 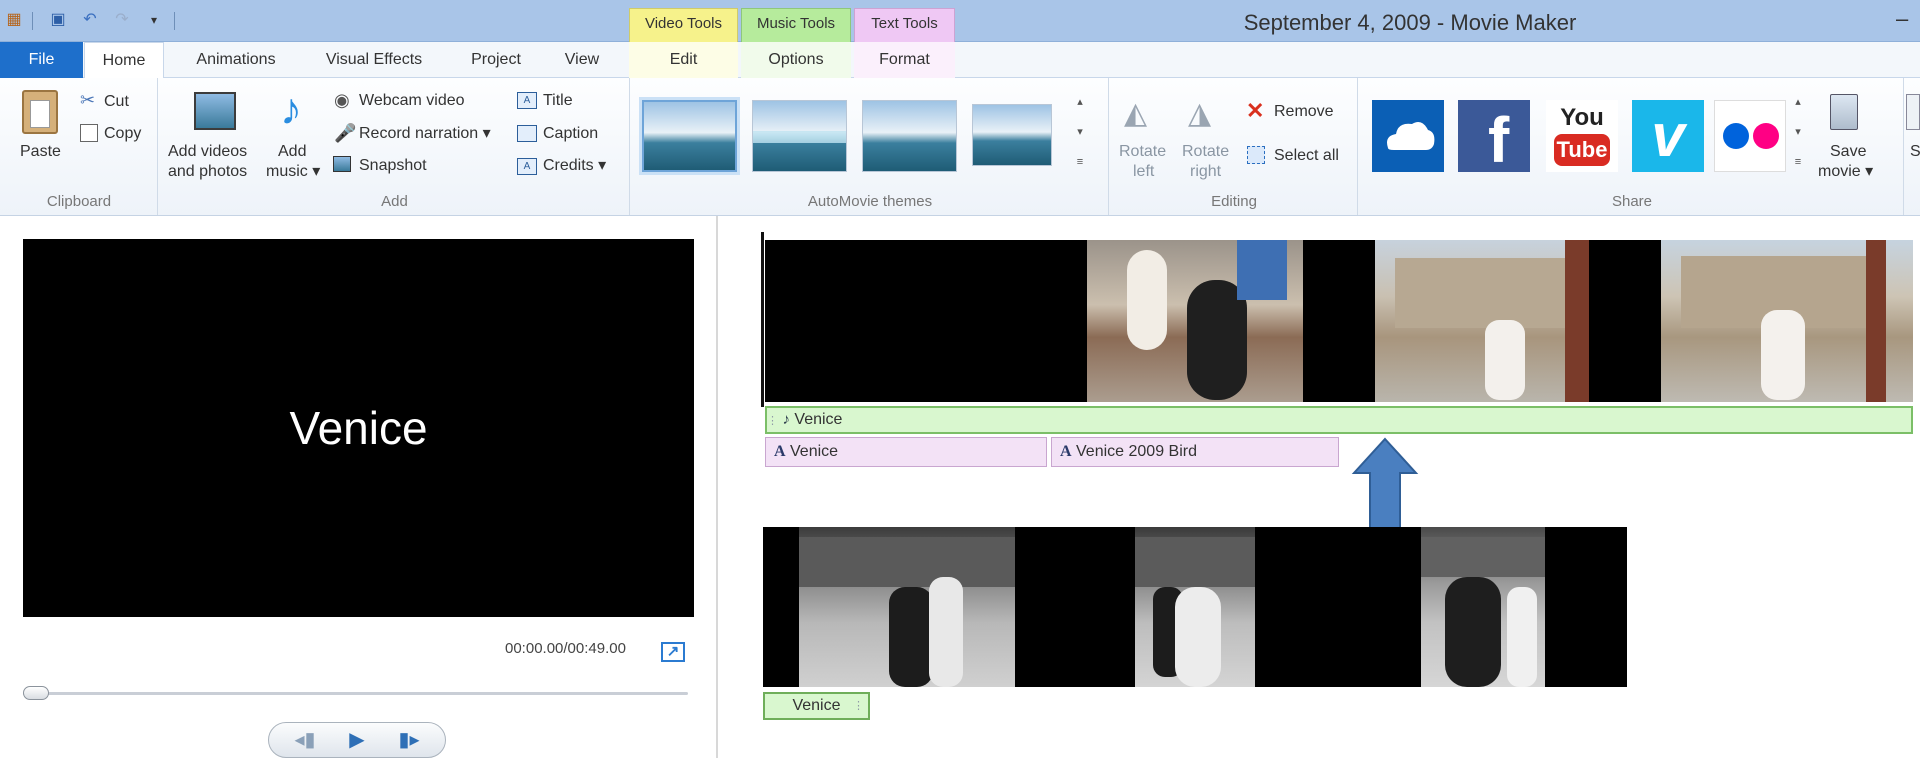 What do you see at coordinates (1199, 113) in the screenshot?
I see `rotate-right-icon: ◮` at bounding box center [1199, 113].